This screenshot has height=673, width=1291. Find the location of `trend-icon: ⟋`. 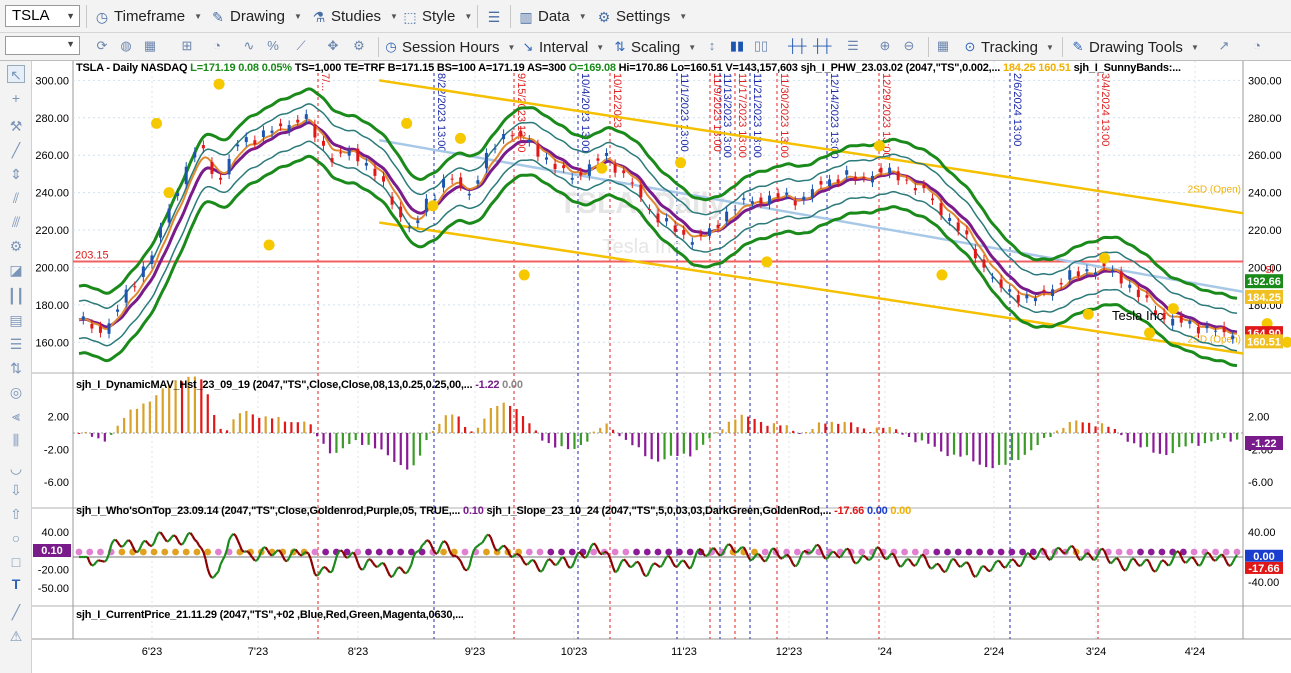

trend-icon: ⟋ is located at coordinates (301, 46).